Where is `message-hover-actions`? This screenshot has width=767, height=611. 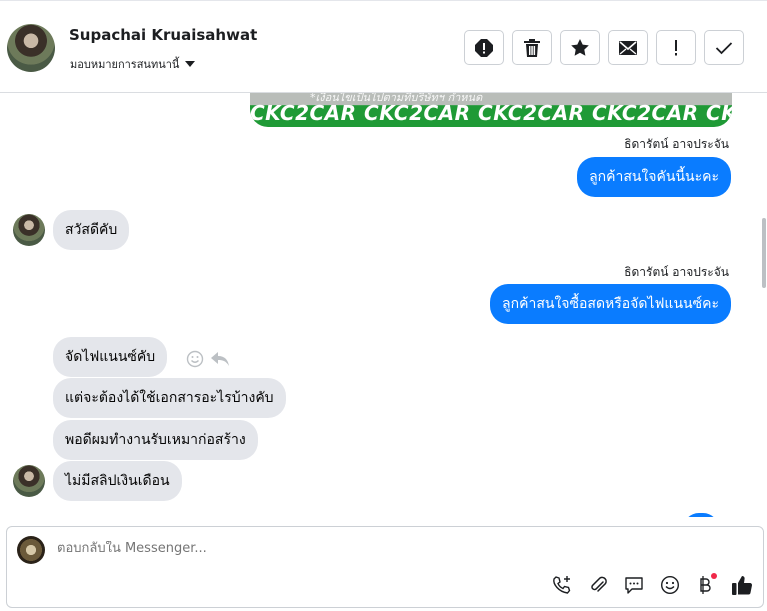
message-hover-actions is located at coordinates (208, 359).